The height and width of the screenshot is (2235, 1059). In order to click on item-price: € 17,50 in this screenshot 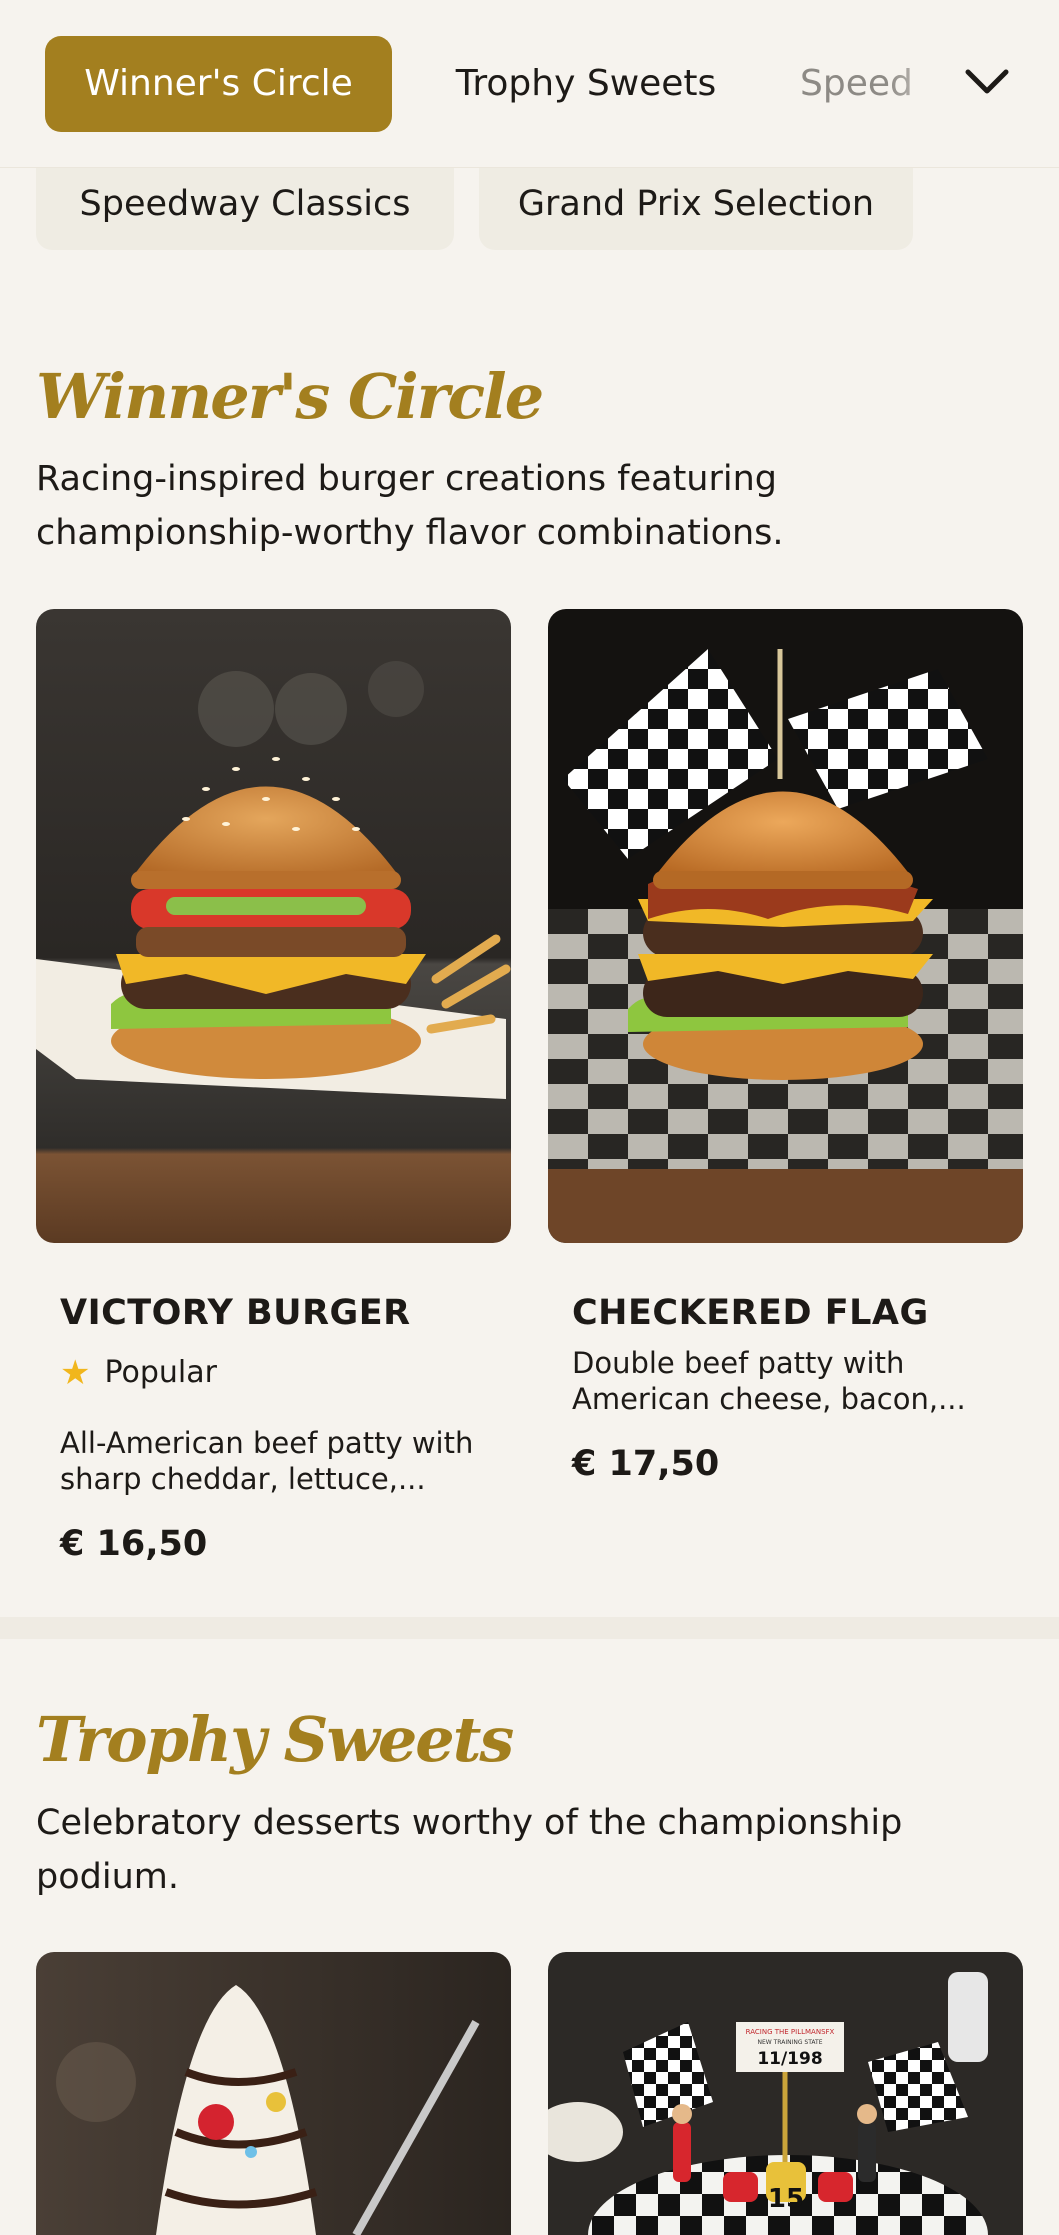, I will do `click(646, 1464)`.